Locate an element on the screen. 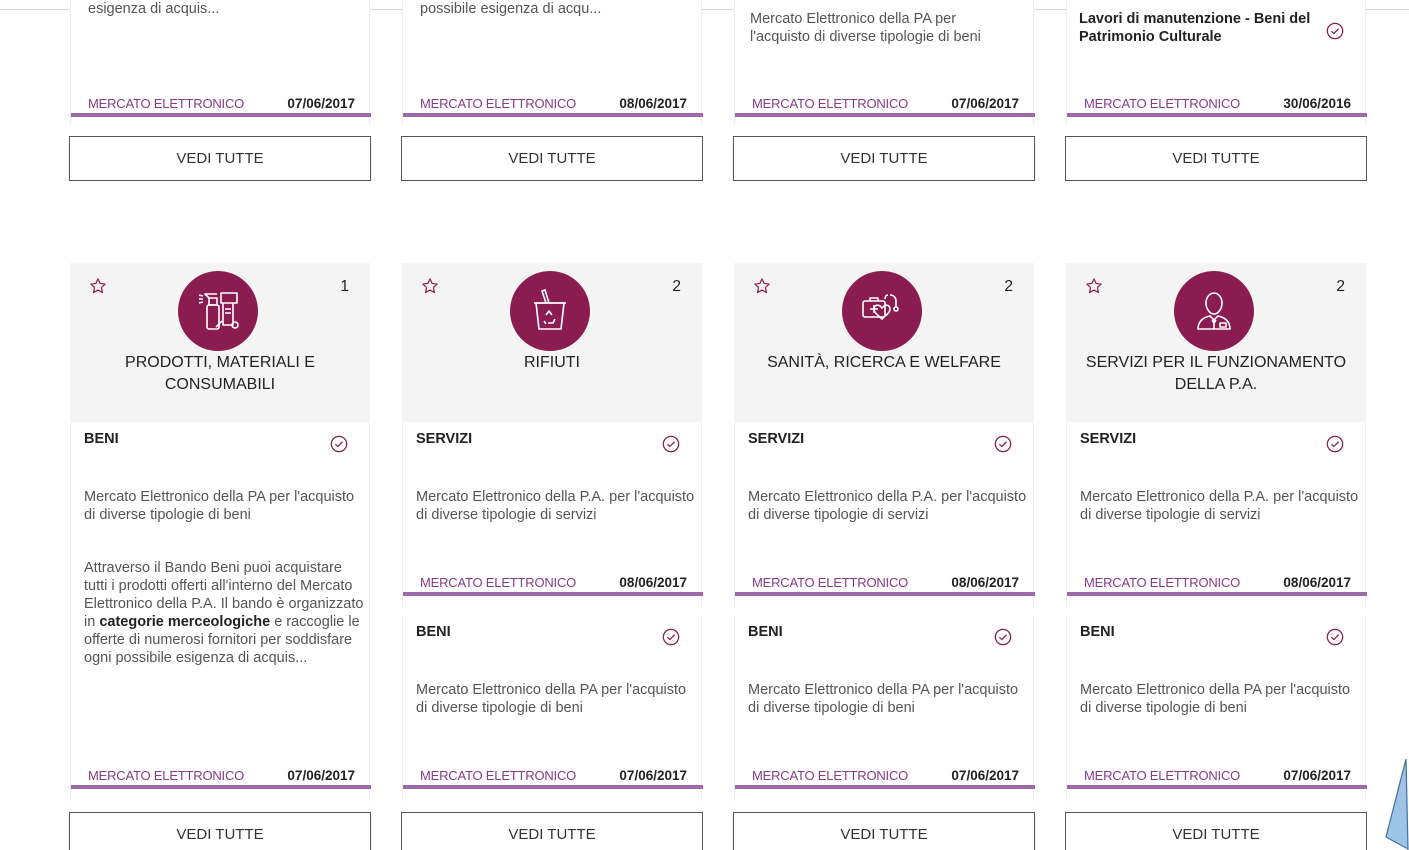 The width and height of the screenshot is (1409, 850). scroll-arrow-icon is located at coordinates (1397, 804).